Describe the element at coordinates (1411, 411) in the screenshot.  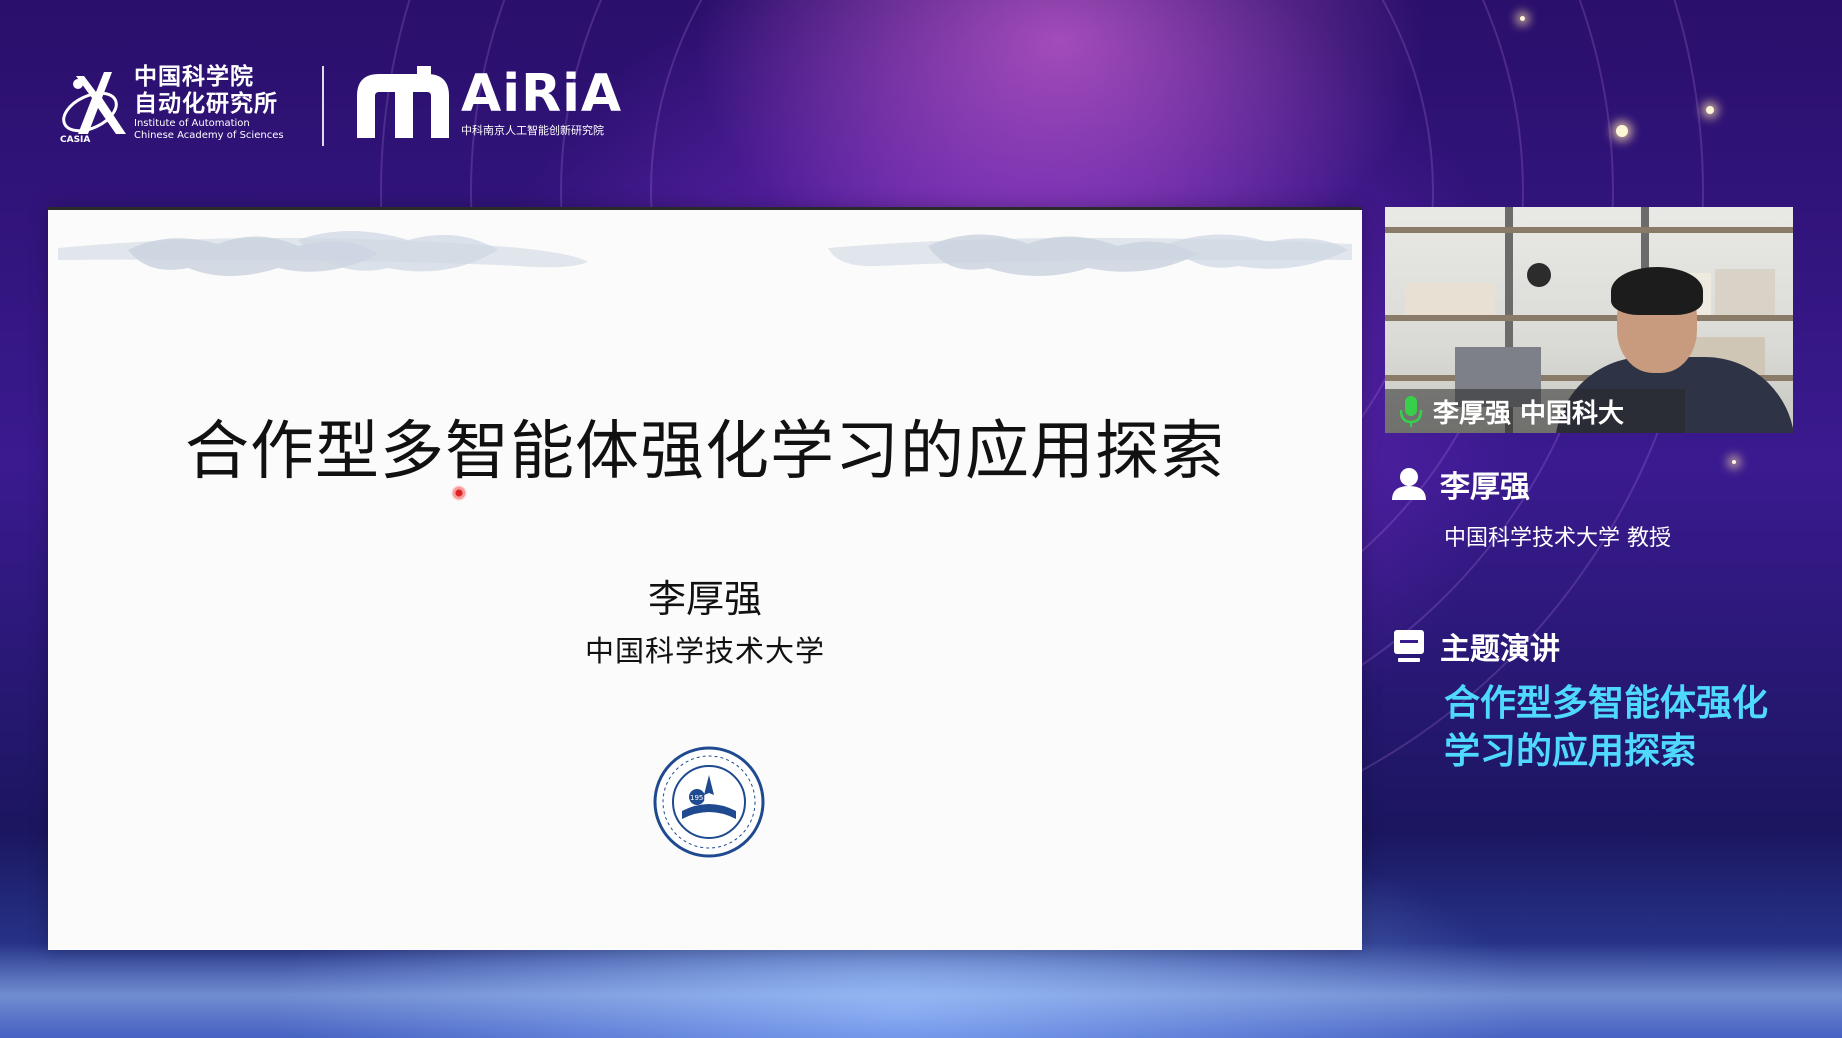
I see `microphone-icon` at that location.